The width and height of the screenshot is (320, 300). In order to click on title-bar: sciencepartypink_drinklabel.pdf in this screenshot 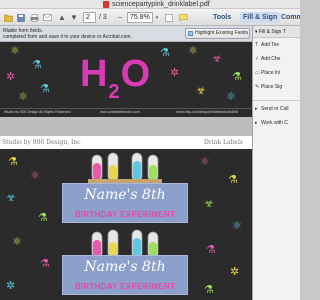, I will do `click(150, 4)`.